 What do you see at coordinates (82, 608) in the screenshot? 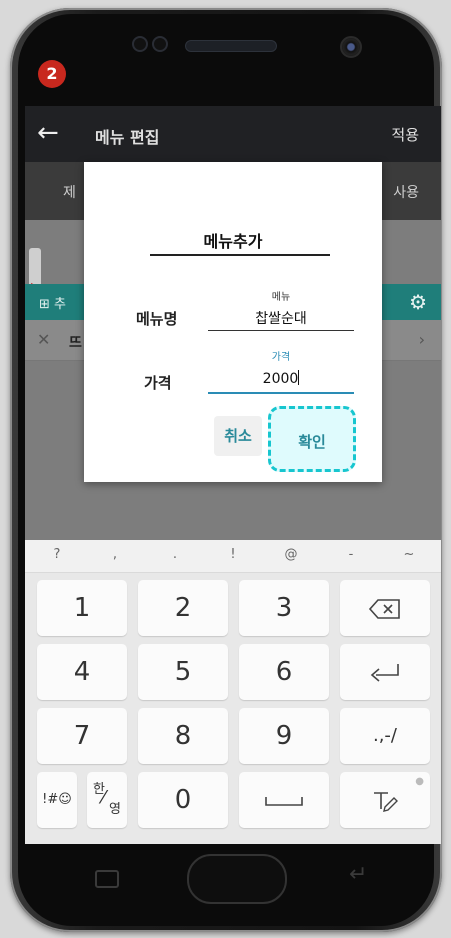
I see `key-1: 1` at bounding box center [82, 608].